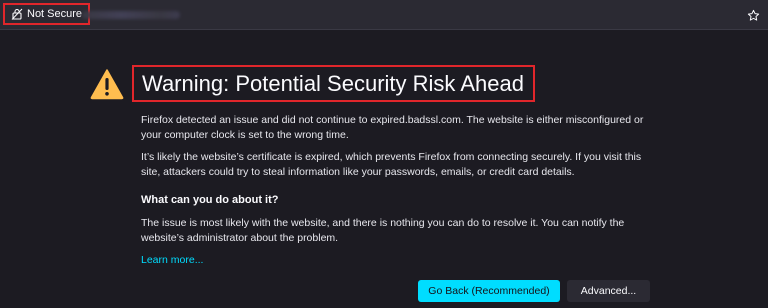 Image resolution: width=768 pixels, height=308 pixels. Describe the element at coordinates (107, 84) in the screenshot. I see `warning-triangle-icon` at that location.